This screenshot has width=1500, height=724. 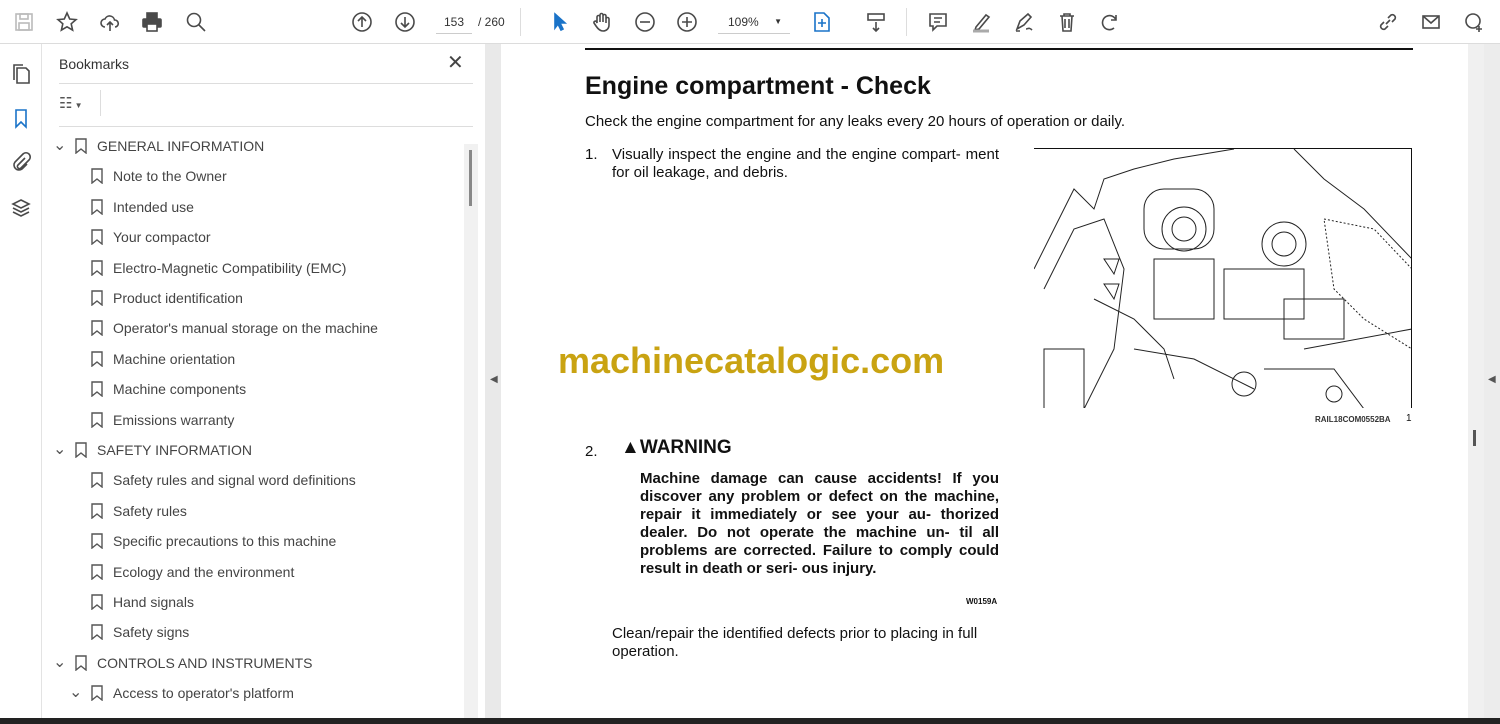 I want to click on figure-code: RAIL18COM0552BA, so click(x=1353, y=419).